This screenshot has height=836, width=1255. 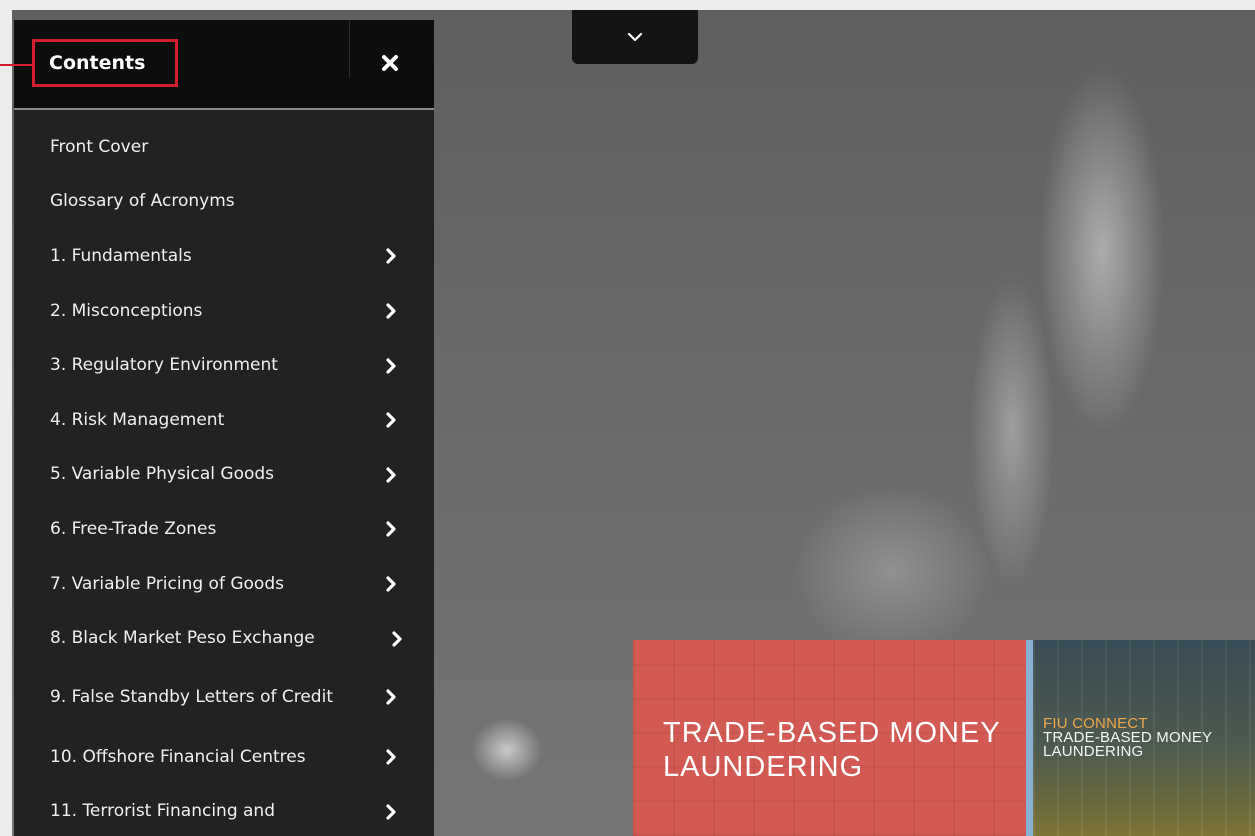 I want to click on toc-item-label: 1. Fundamentals, so click(x=121, y=255).